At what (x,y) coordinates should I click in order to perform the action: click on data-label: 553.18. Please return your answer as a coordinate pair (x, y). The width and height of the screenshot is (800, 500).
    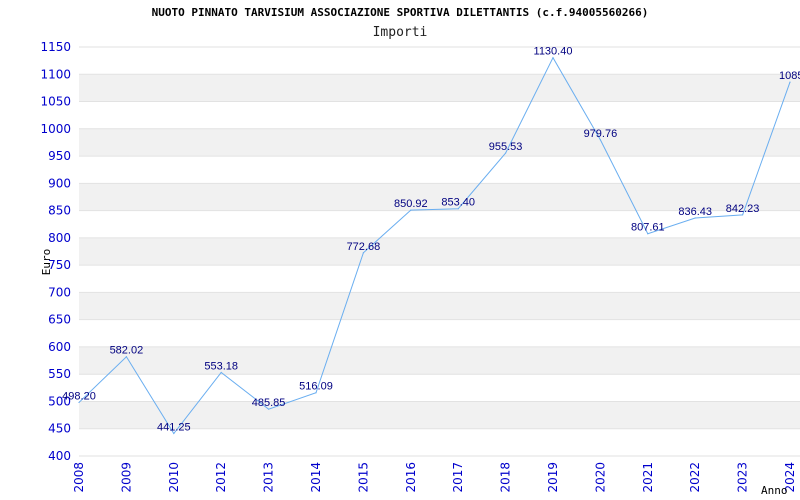
    Looking at the image, I should click on (221, 366).